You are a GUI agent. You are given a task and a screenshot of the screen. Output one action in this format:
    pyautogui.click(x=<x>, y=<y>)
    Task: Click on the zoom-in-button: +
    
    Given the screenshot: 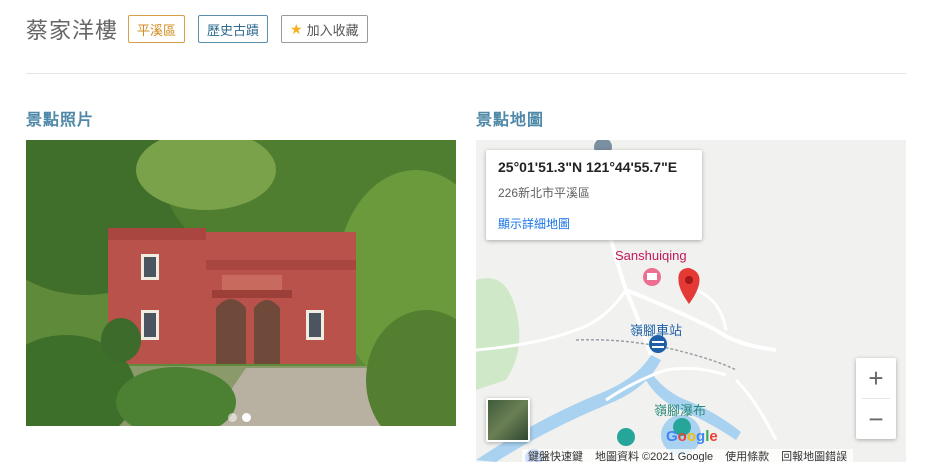 What is the action you would take?
    pyautogui.click(x=876, y=378)
    